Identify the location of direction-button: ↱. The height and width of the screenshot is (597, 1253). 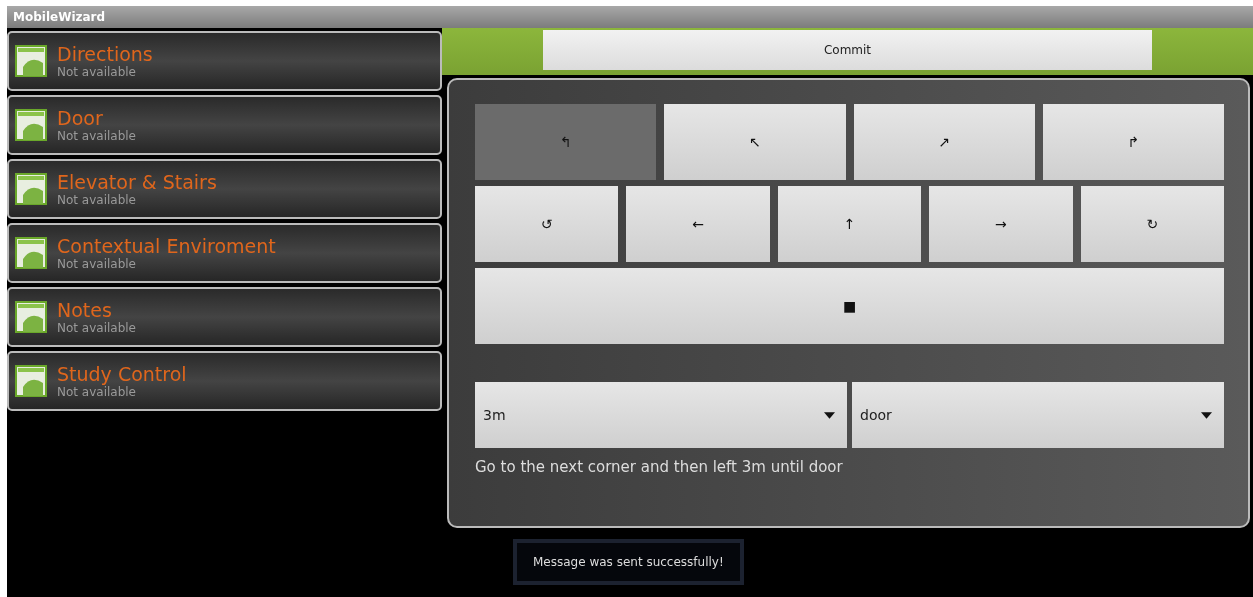
(1133, 142).